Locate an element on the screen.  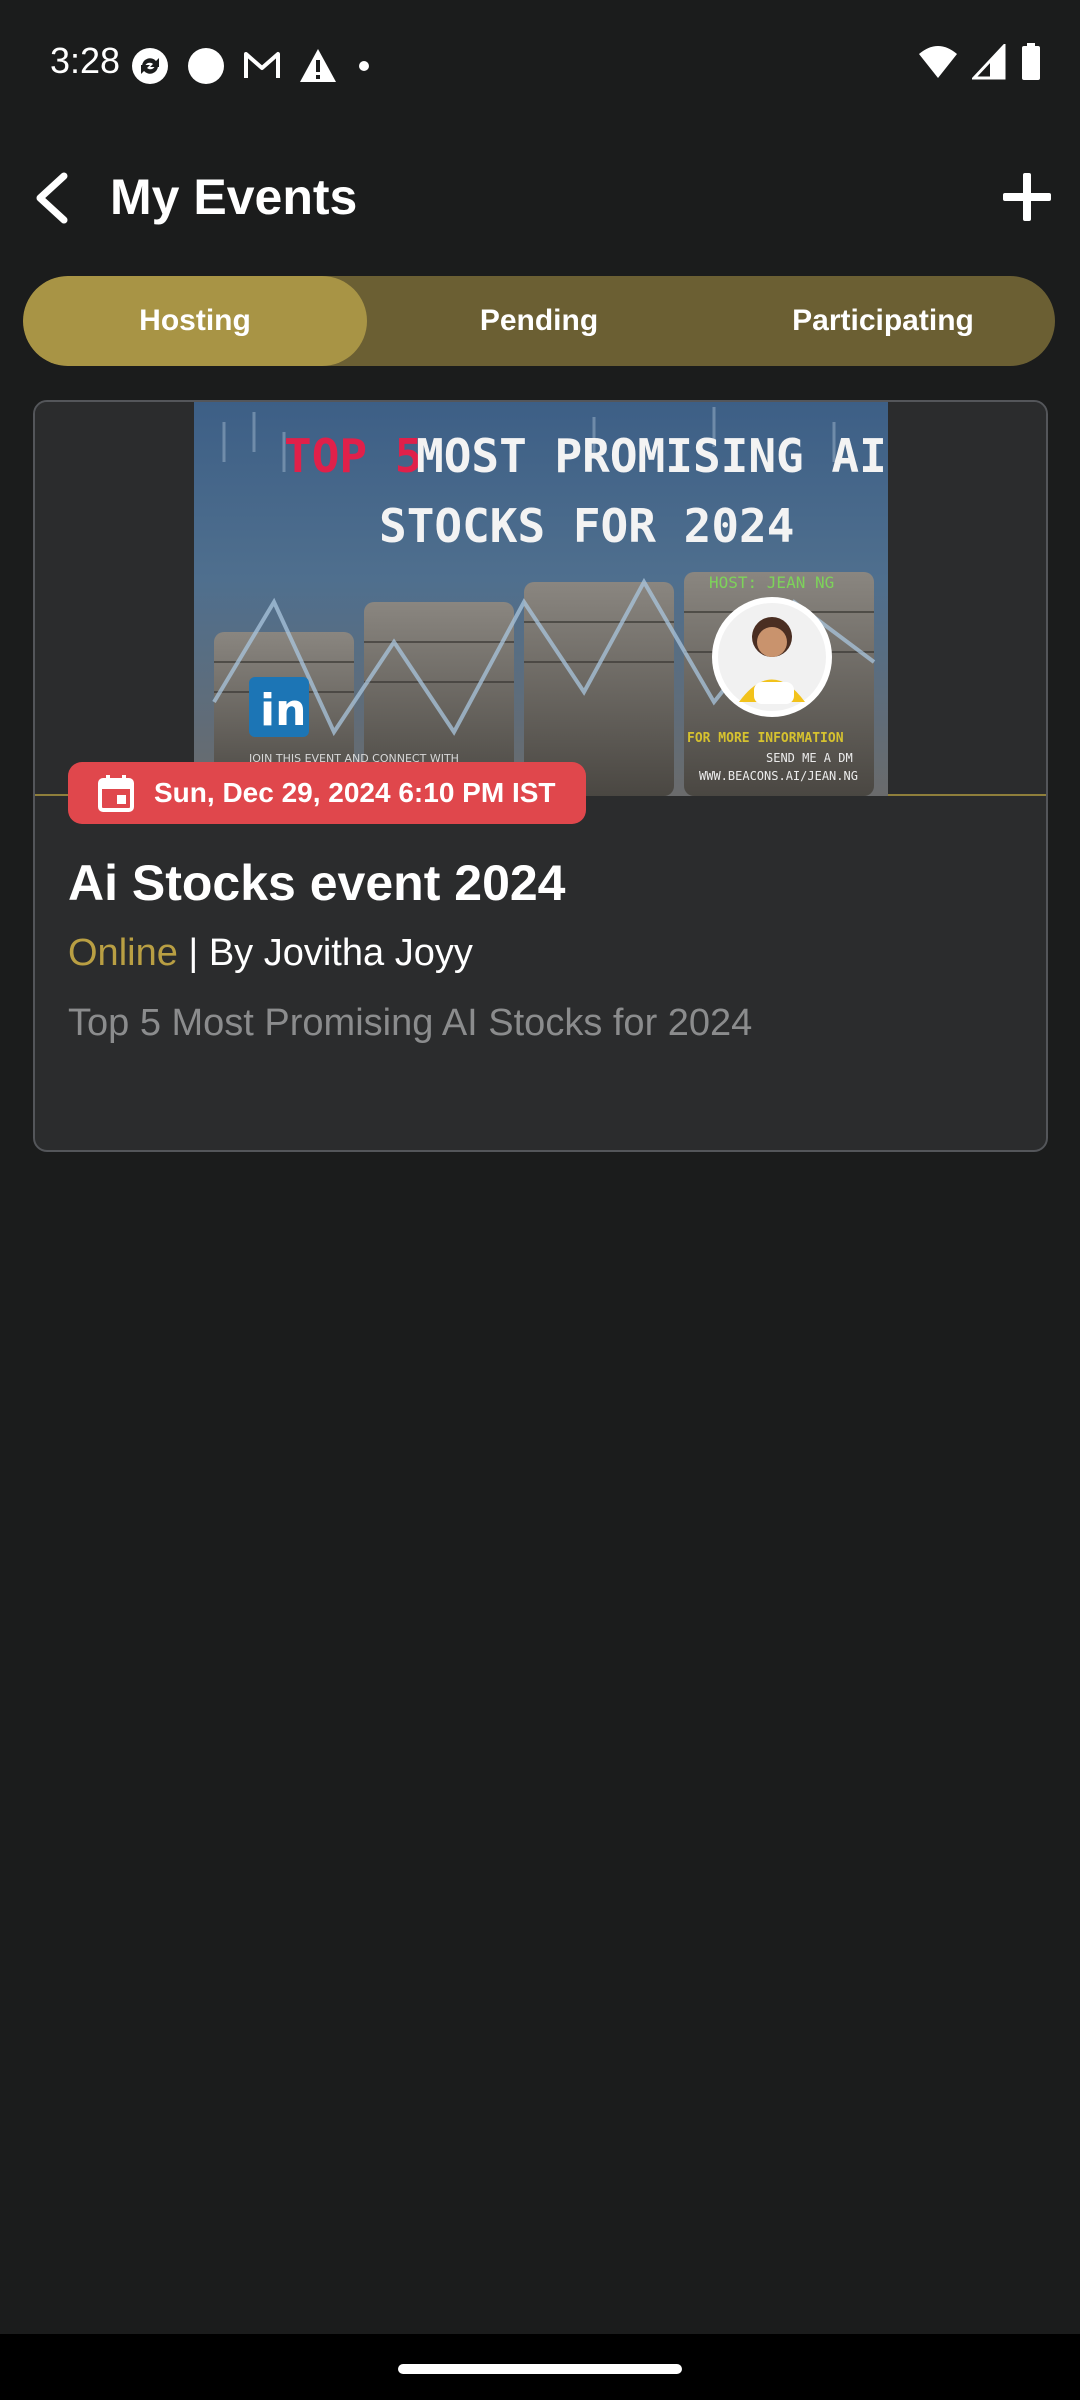
banner-info-line1: SEND ME A DM is located at coordinates (809, 758).